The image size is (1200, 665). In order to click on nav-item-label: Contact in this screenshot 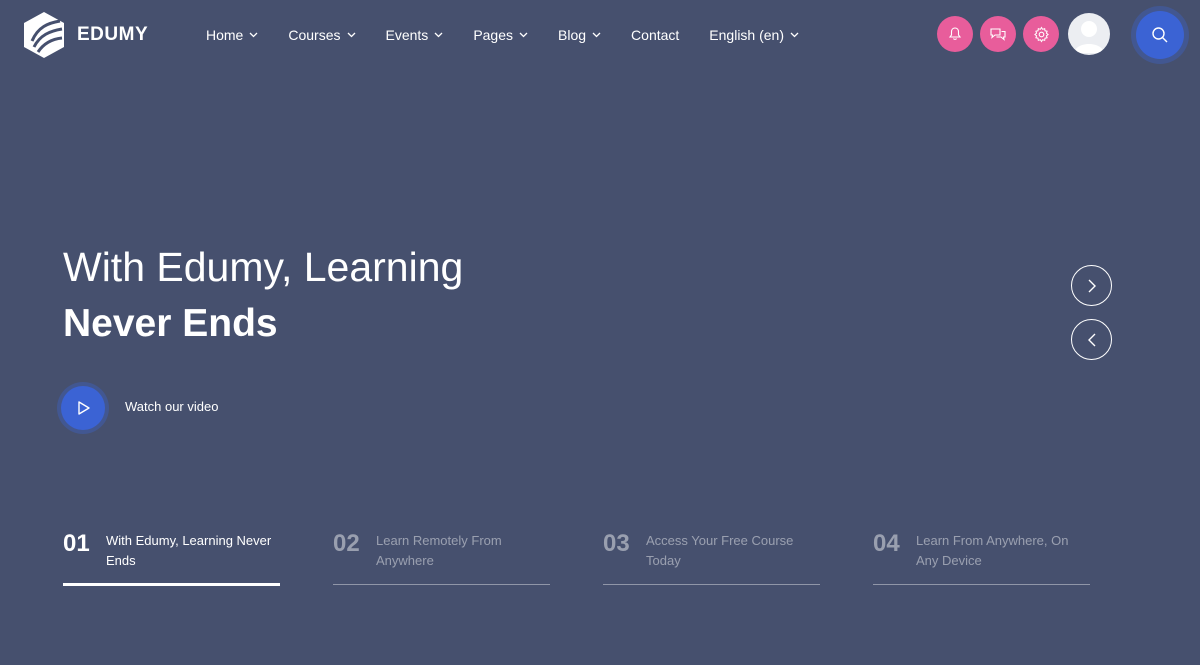, I will do `click(655, 35)`.